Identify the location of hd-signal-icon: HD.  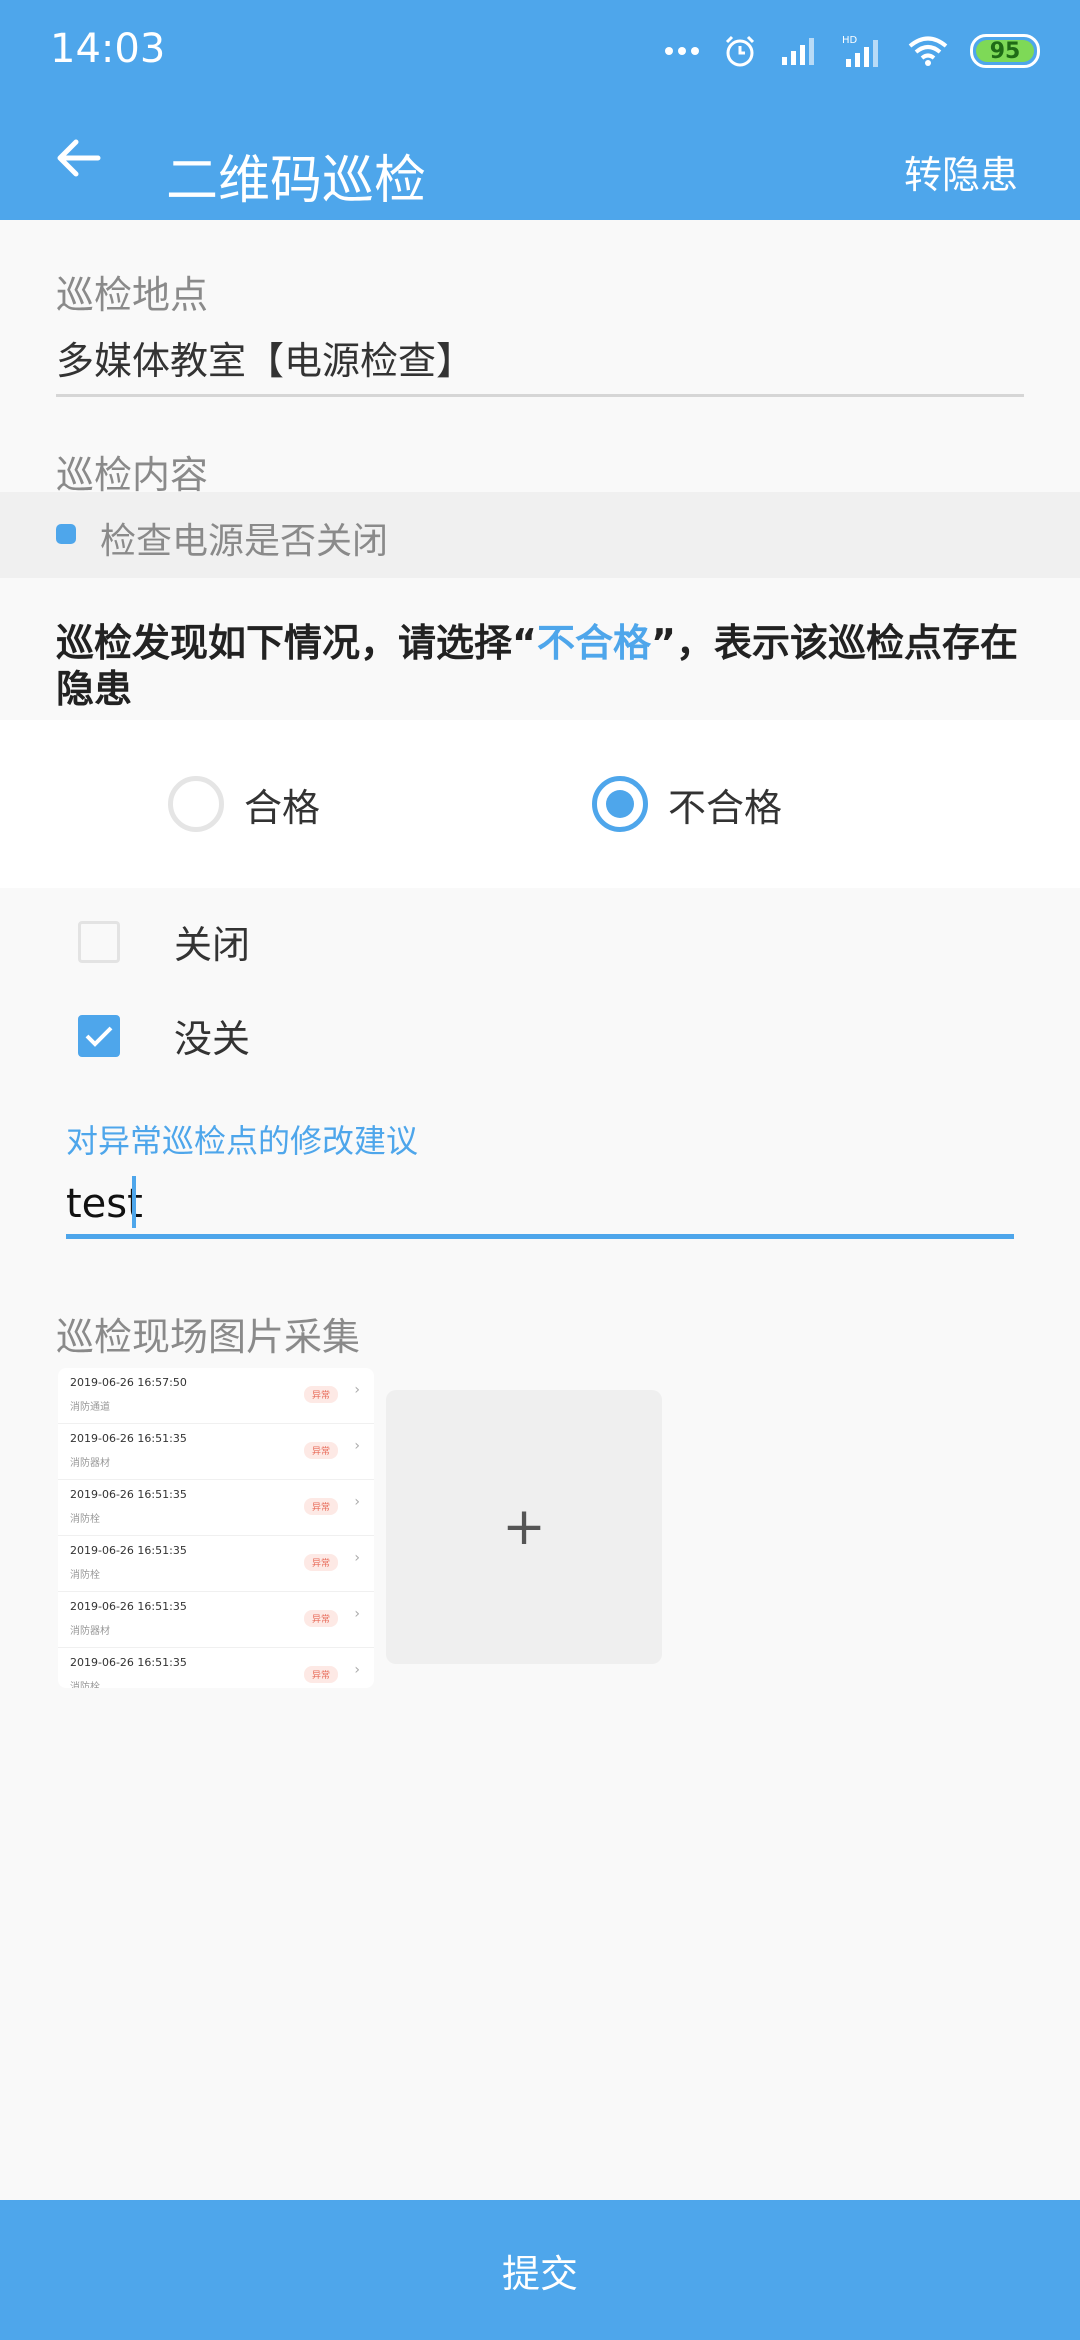
(860, 51).